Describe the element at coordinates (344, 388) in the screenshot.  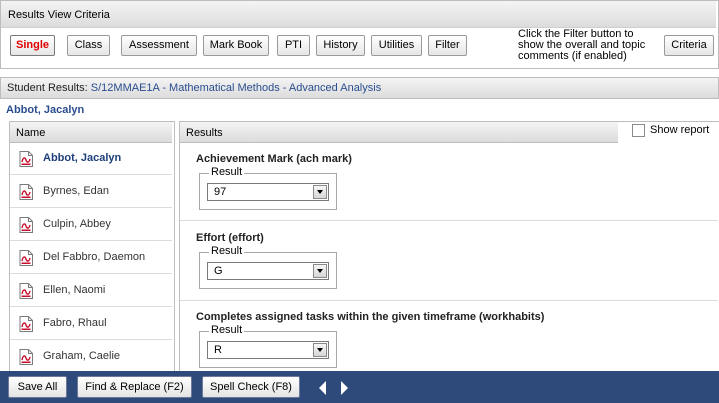
I see `next-student-icon` at that location.